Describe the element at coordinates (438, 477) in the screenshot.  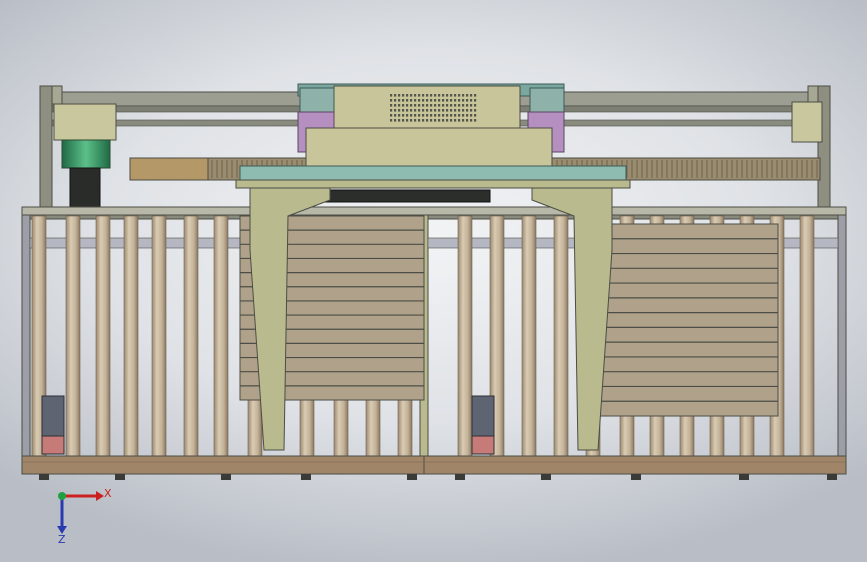
I see `leveling-feet` at that location.